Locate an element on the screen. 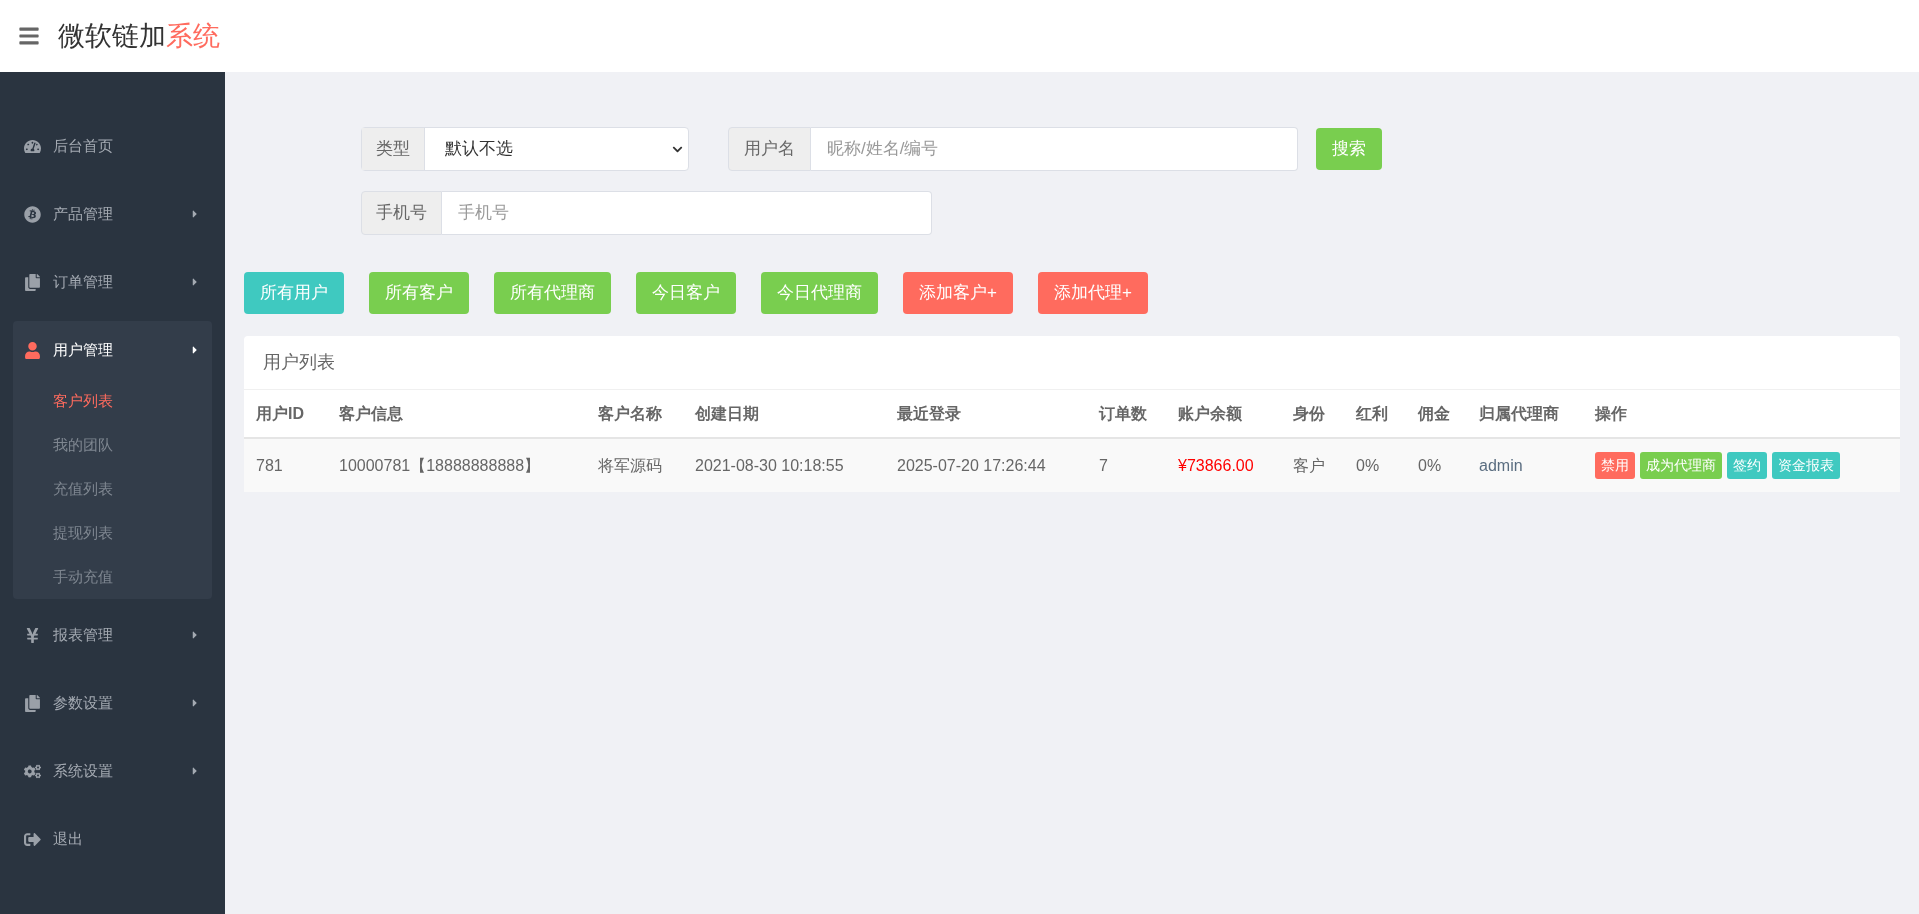  nav-subitem: 我的团队 is located at coordinates (83, 445).